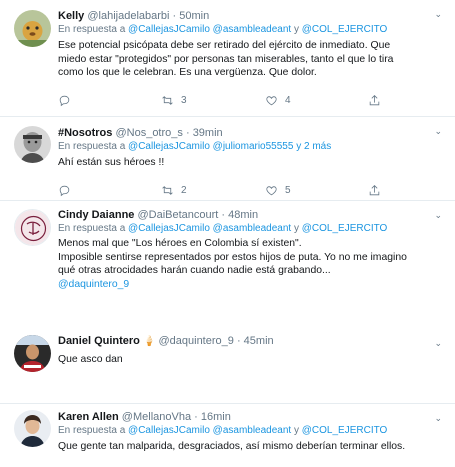 This screenshot has width=455, height=467. Describe the element at coordinates (99, 341) in the screenshot. I see `display-name: Daniel Quintero` at that location.